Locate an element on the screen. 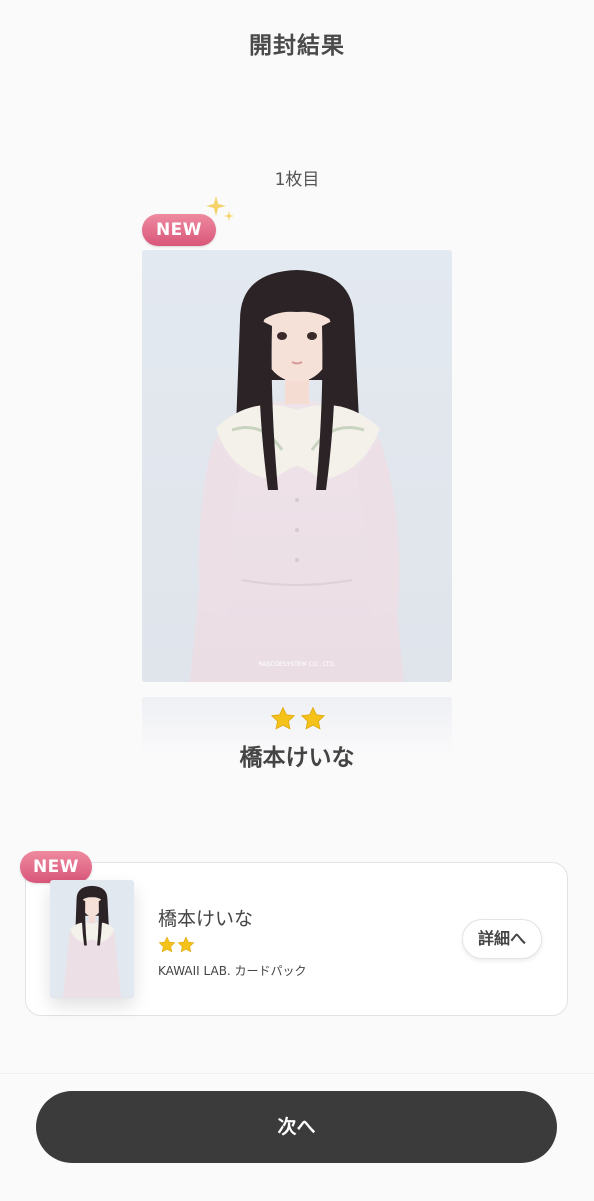 The width and height of the screenshot is (594, 1201). portrait-thumbnail-image is located at coordinates (92, 939).